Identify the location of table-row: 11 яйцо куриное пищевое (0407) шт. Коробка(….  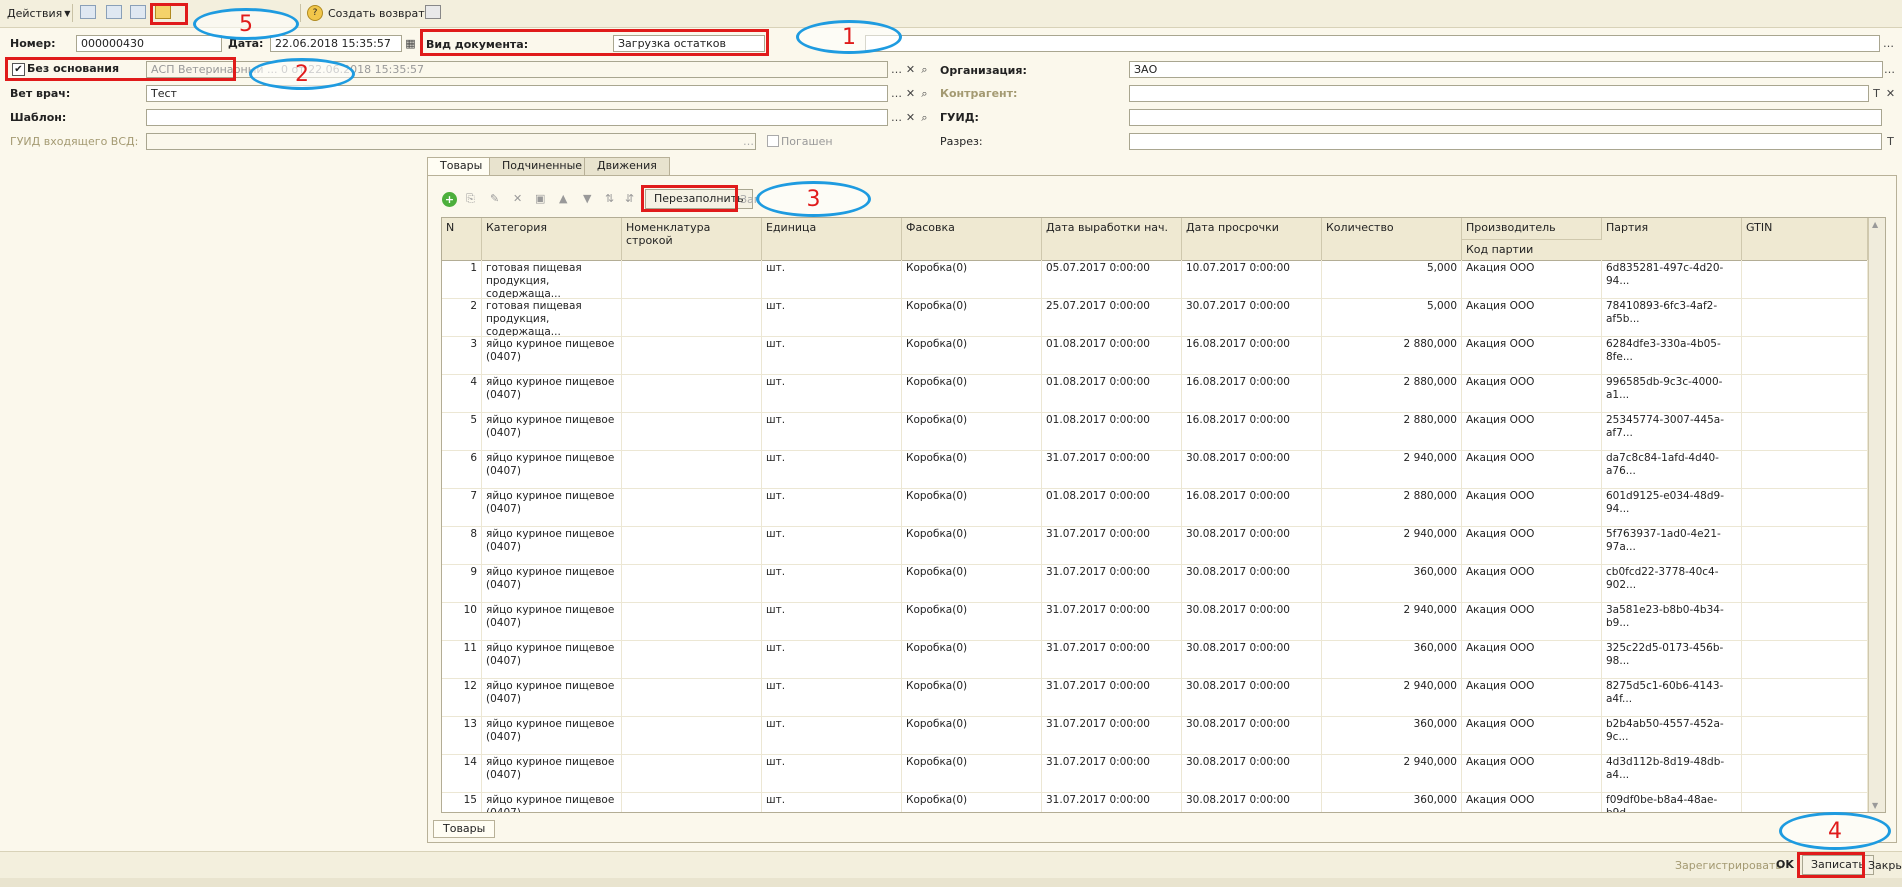
(1155, 659).